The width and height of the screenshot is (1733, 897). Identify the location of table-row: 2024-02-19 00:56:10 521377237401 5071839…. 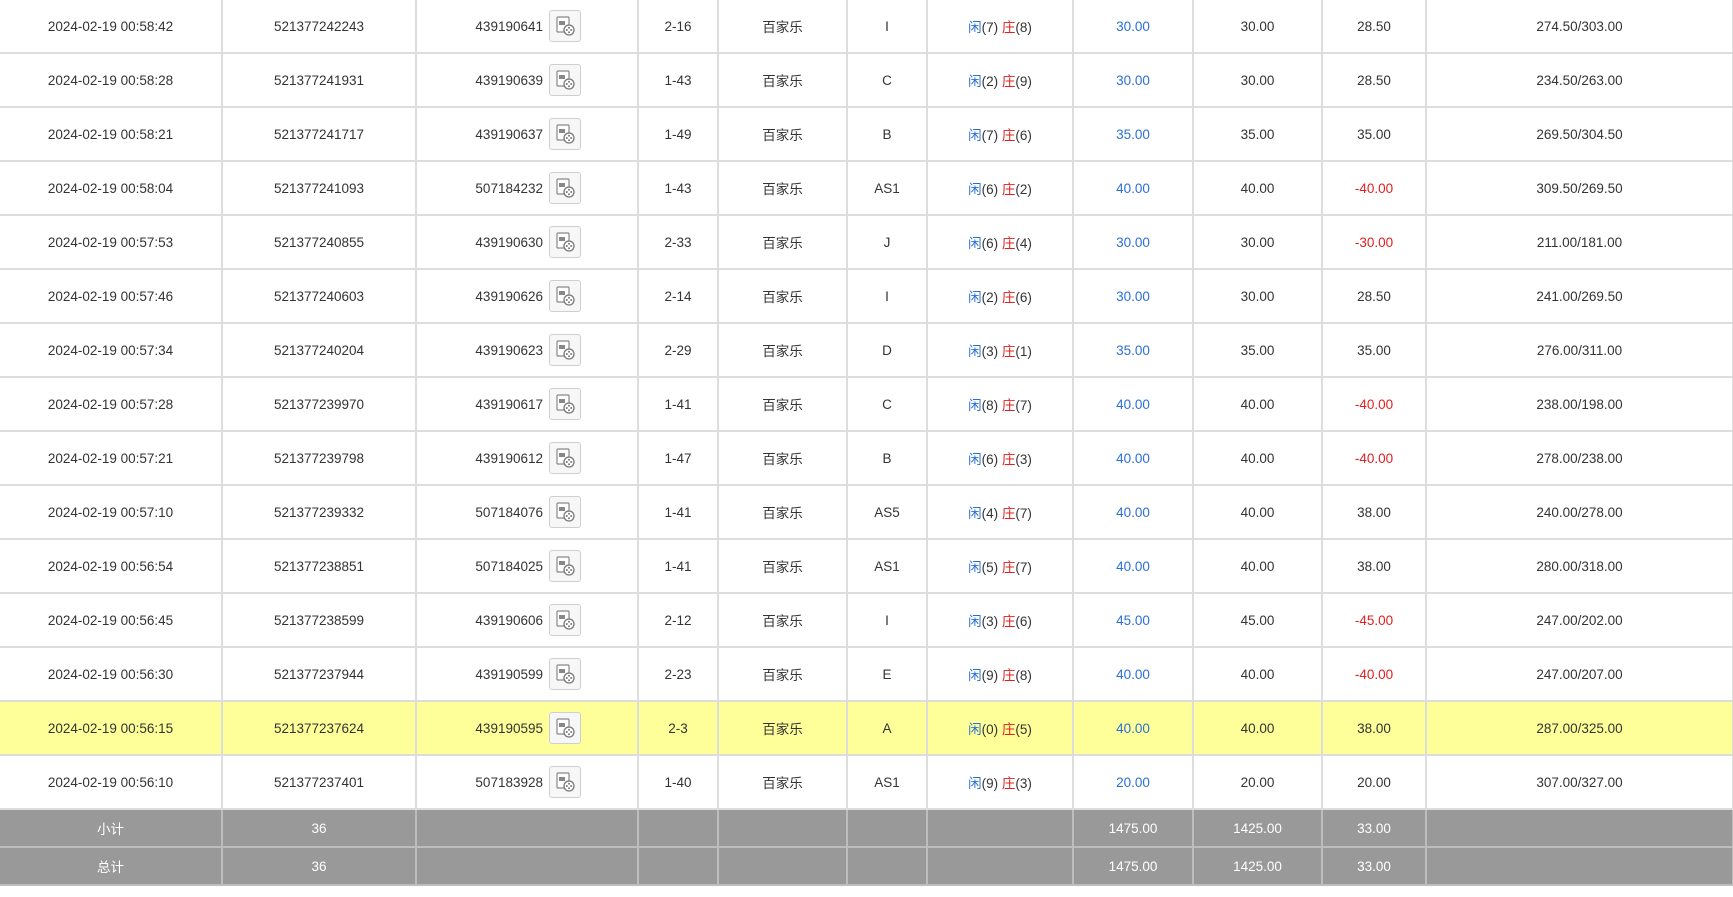
(866, 782).